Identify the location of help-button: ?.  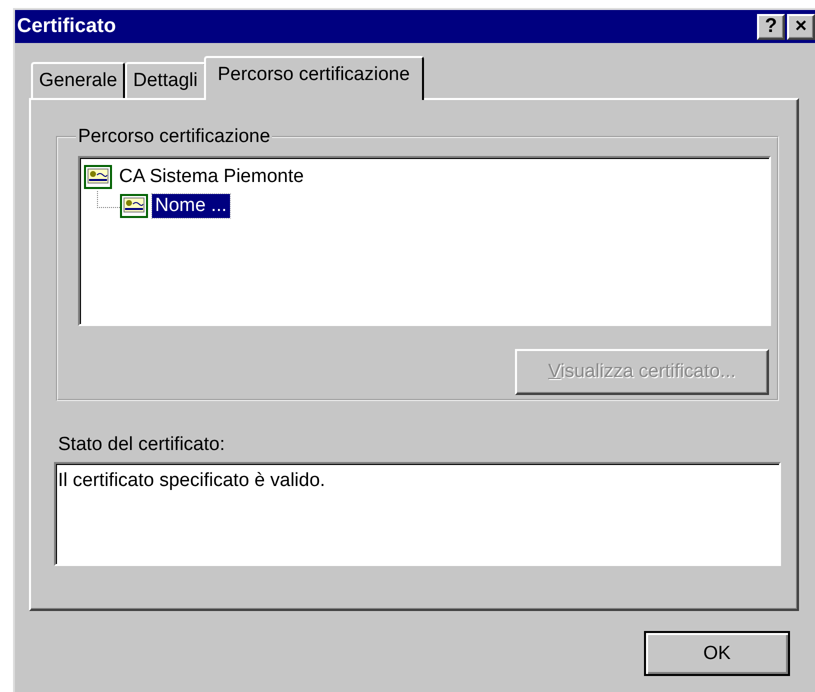
(771, 27).